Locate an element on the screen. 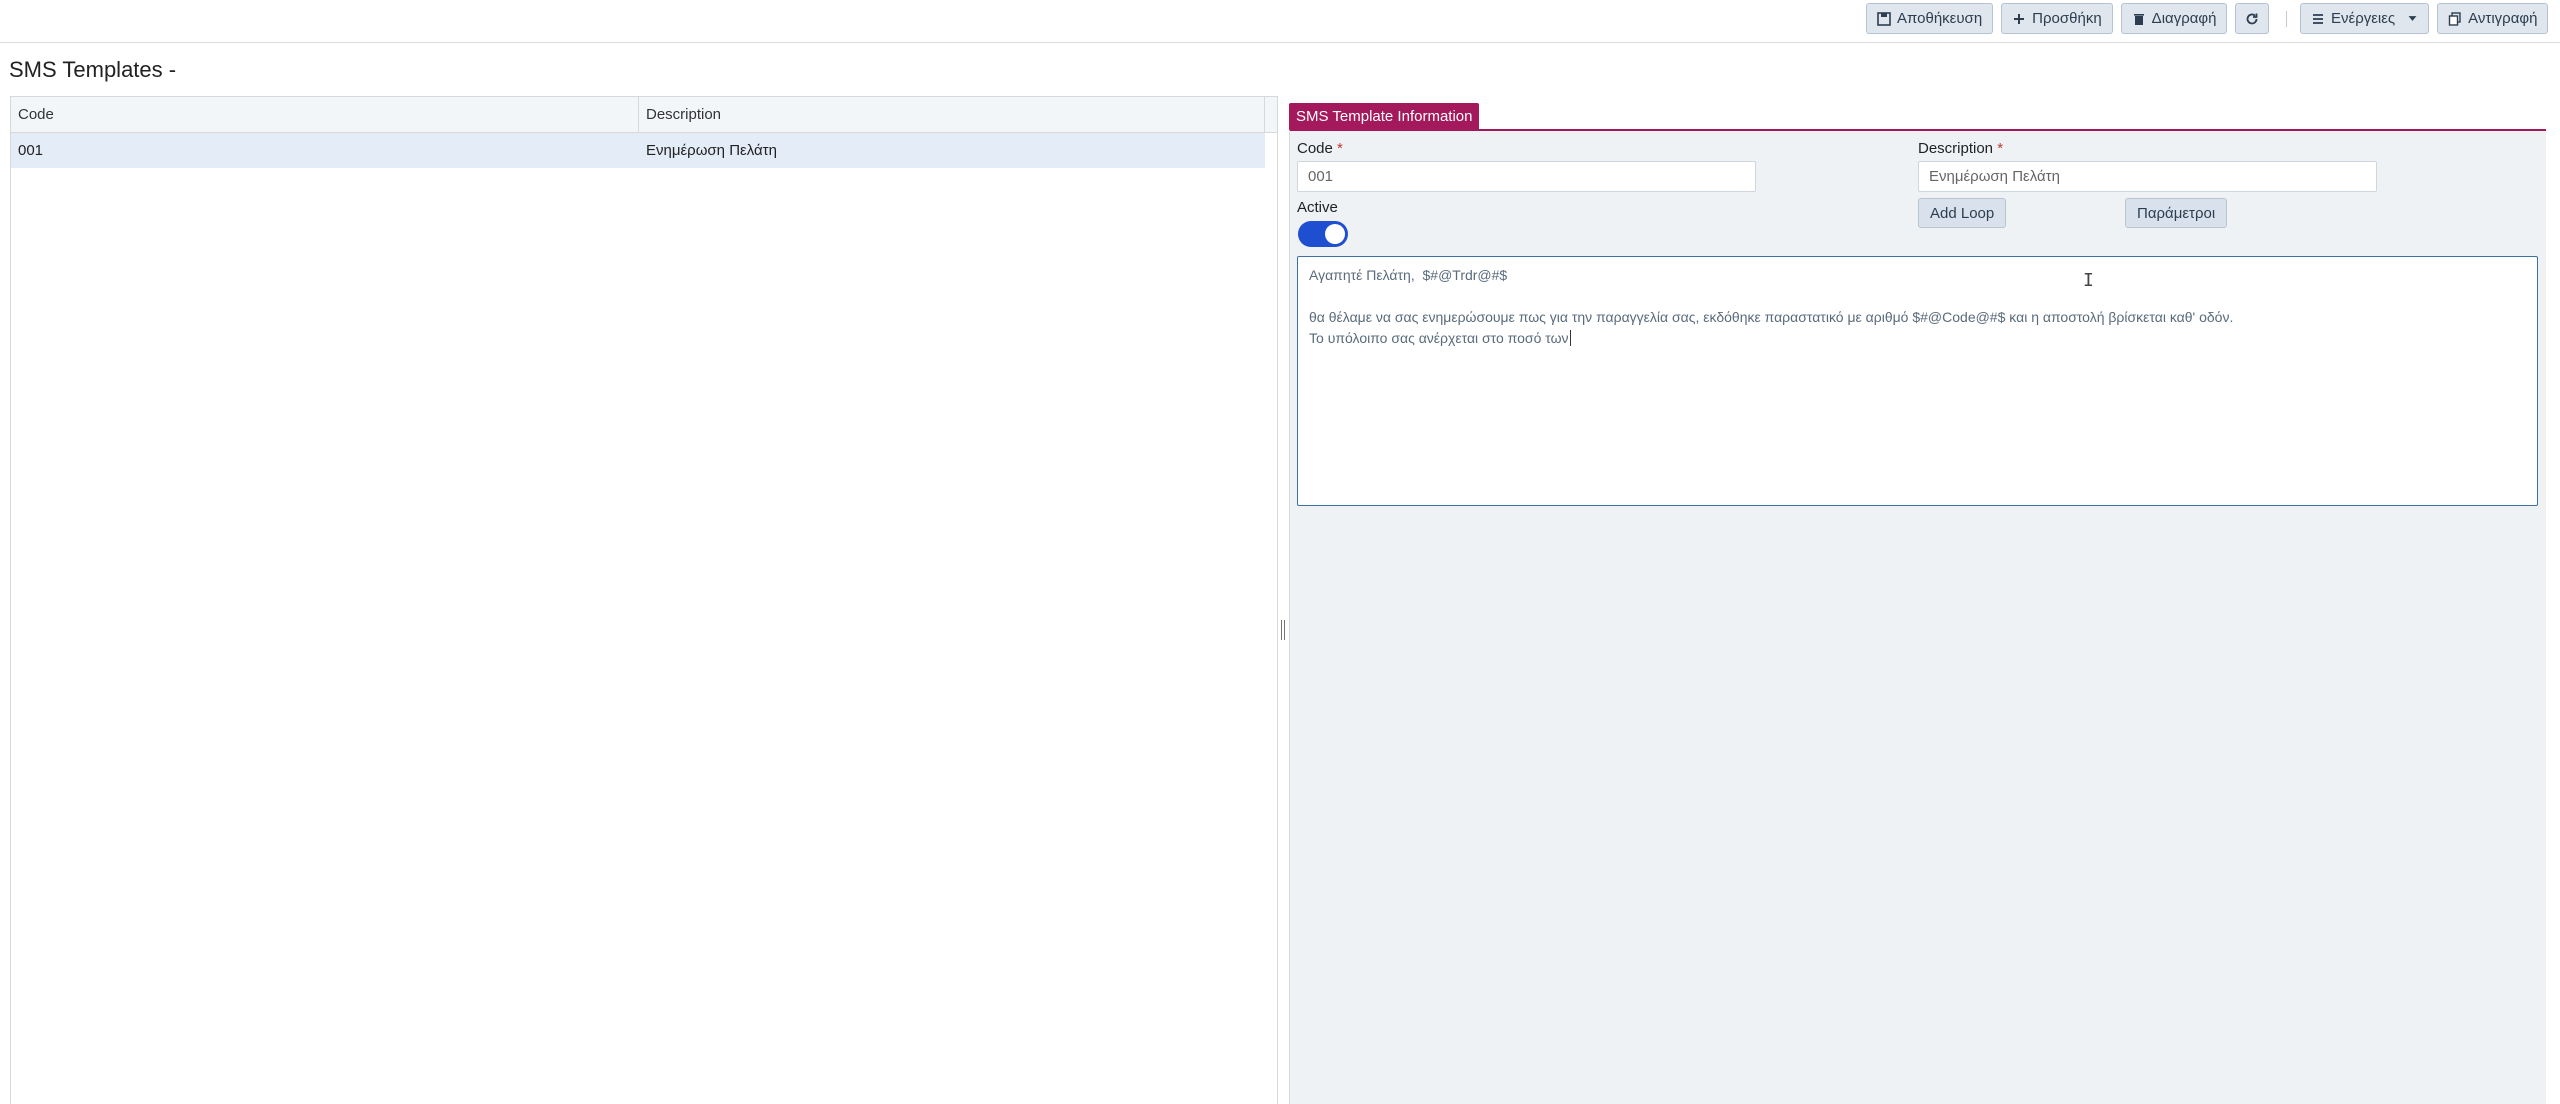 The width and height of the screenshot is (2560, 1104). grid-header: Code Description is located at coordinates (644, 115).